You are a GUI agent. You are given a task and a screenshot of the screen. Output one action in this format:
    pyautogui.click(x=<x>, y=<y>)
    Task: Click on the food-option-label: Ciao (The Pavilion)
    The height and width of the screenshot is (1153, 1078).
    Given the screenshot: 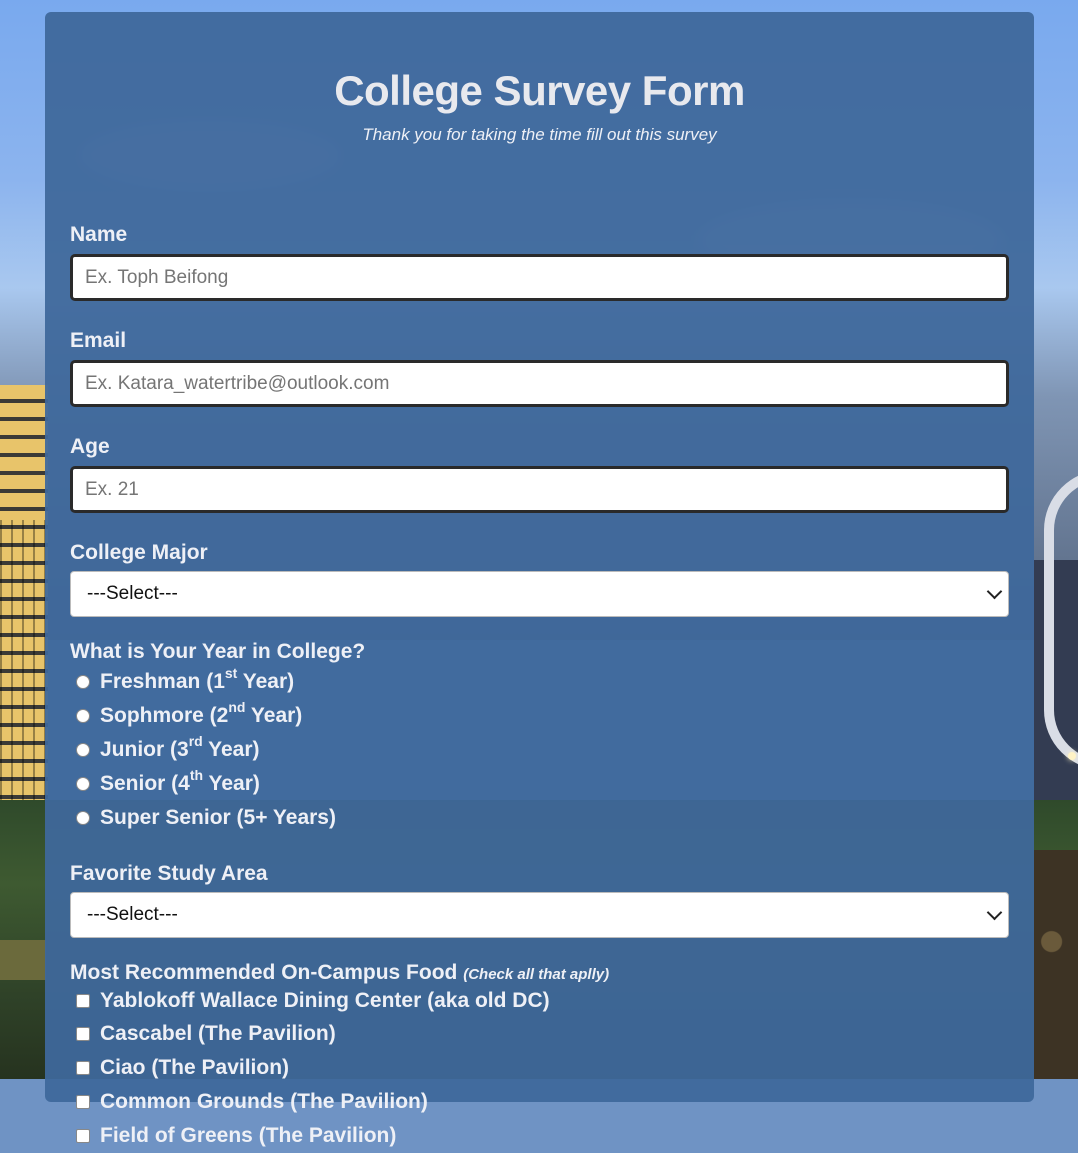 What is the action you would take?
    pyautogui.click(x=195, y=1067)
    